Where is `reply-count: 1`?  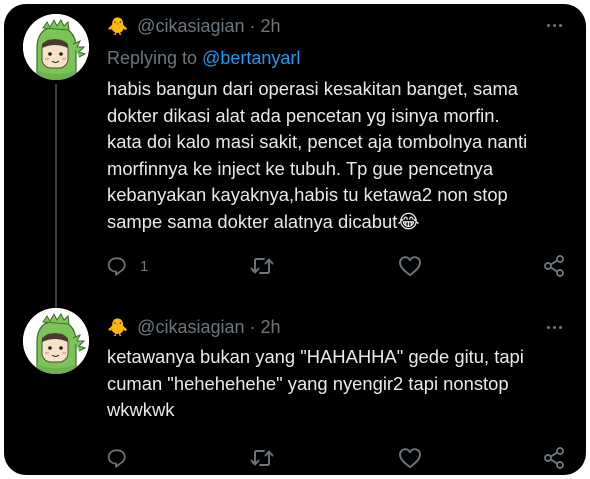
reply-count: 1 is located at coordinates (144, 266).